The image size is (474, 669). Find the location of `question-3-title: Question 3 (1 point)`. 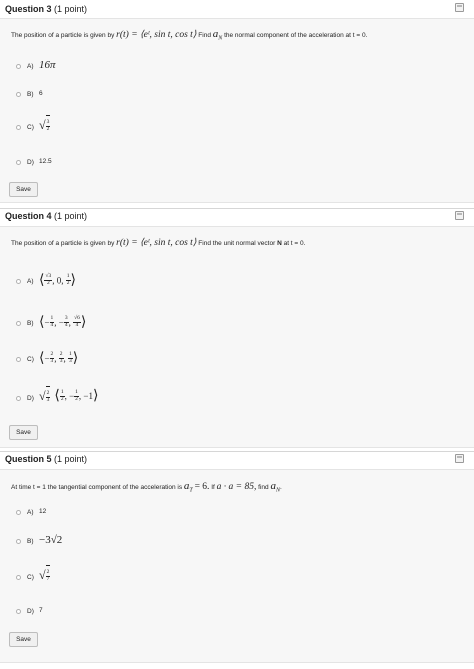

question-3-title: Question 3 (1 point) is located at coordinates (46, 9).